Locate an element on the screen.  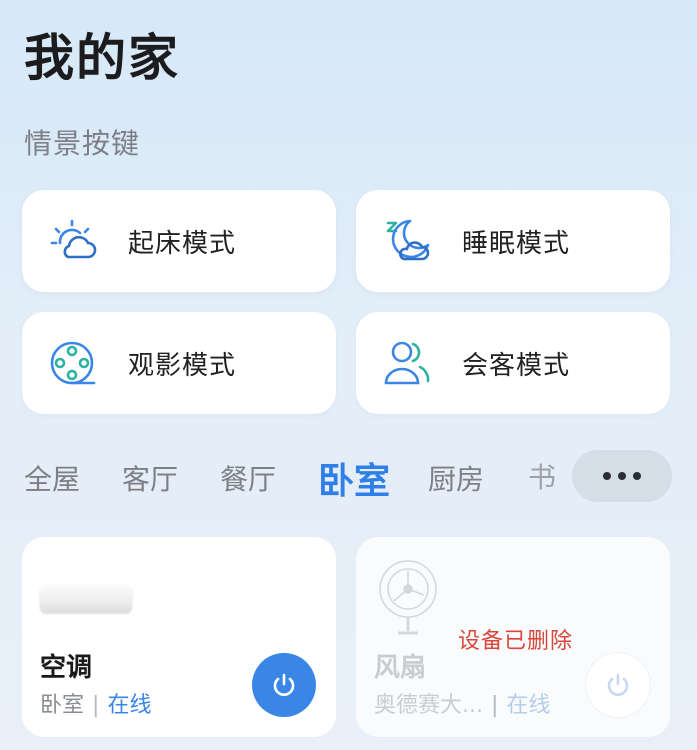
room-tabs: 全屋 客厅 餐厅 卧室 厨房 书 is located at coordinates (348, 478).